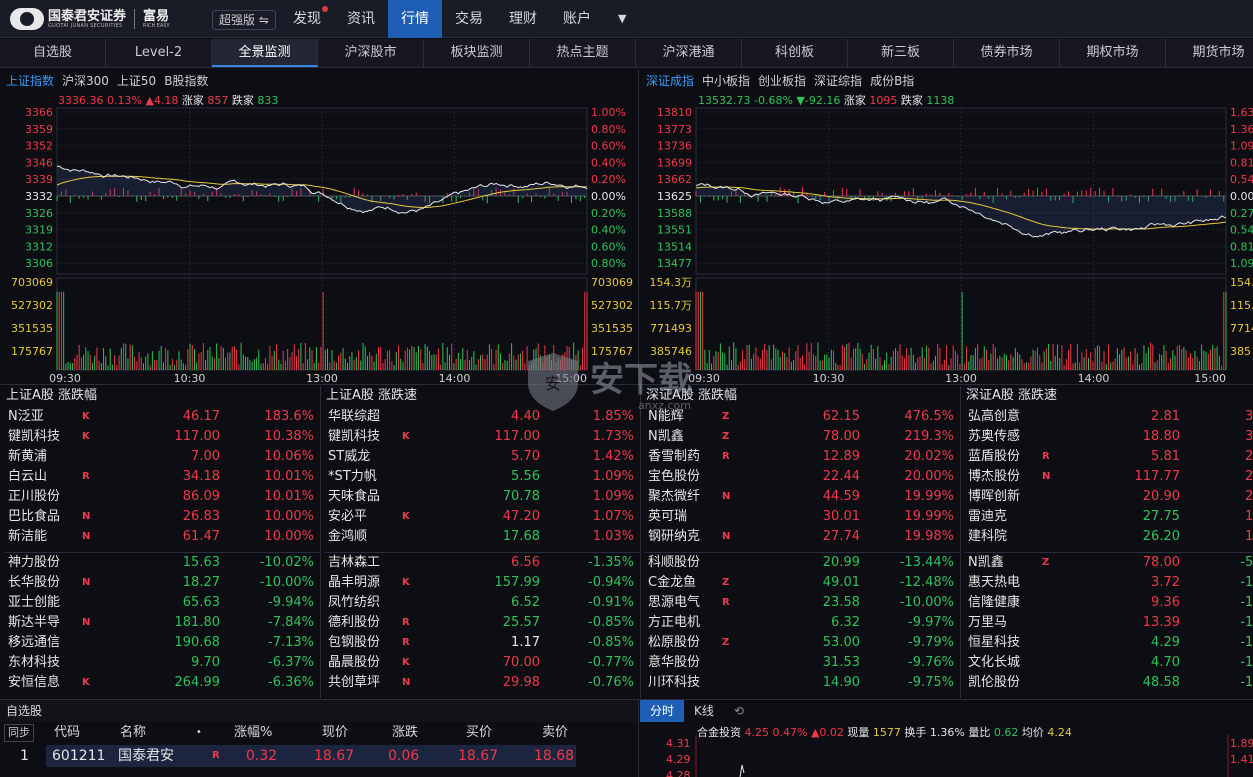 The width and height of the screenshot is (1253, 777). I want to click on list-item: 晶丰明源 K 157.99 -0.94%, so click(484, 583).